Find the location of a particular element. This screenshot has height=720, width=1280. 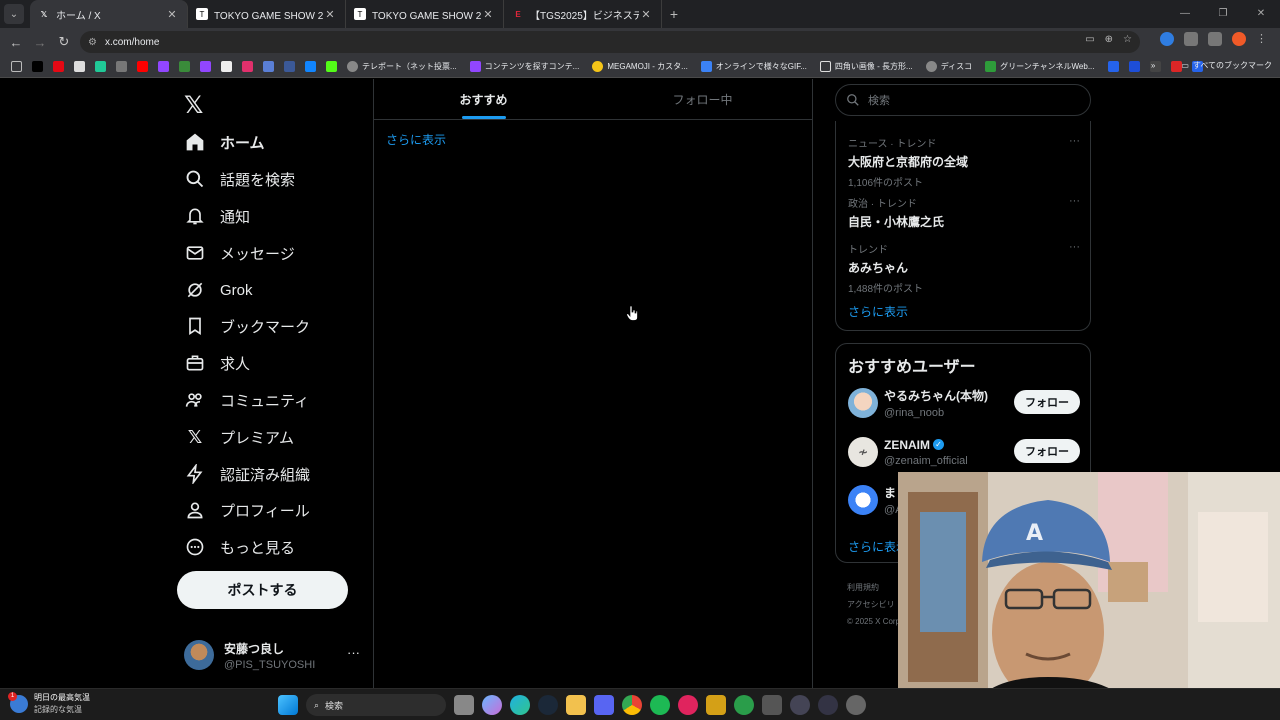

zoom-icon: ⊕ is located at coordinates (1109, 39).